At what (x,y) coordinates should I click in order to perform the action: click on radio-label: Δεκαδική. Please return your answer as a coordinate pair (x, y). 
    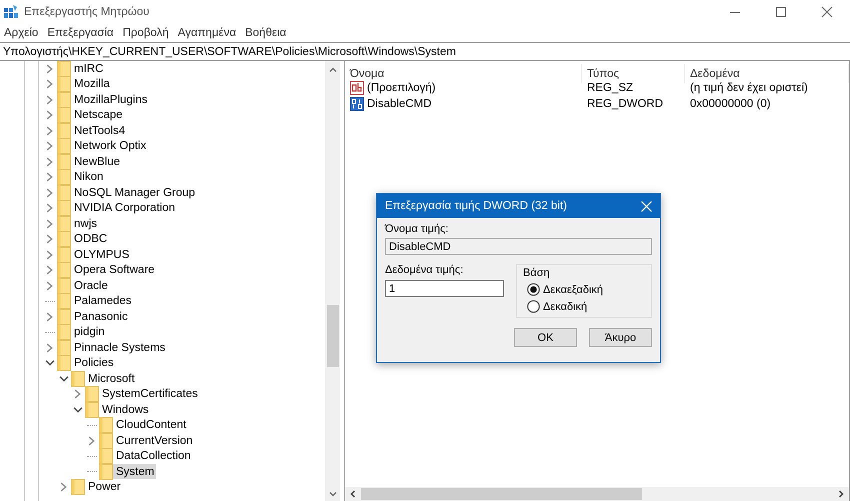
    Looking at the image, I should click on (565, 306).